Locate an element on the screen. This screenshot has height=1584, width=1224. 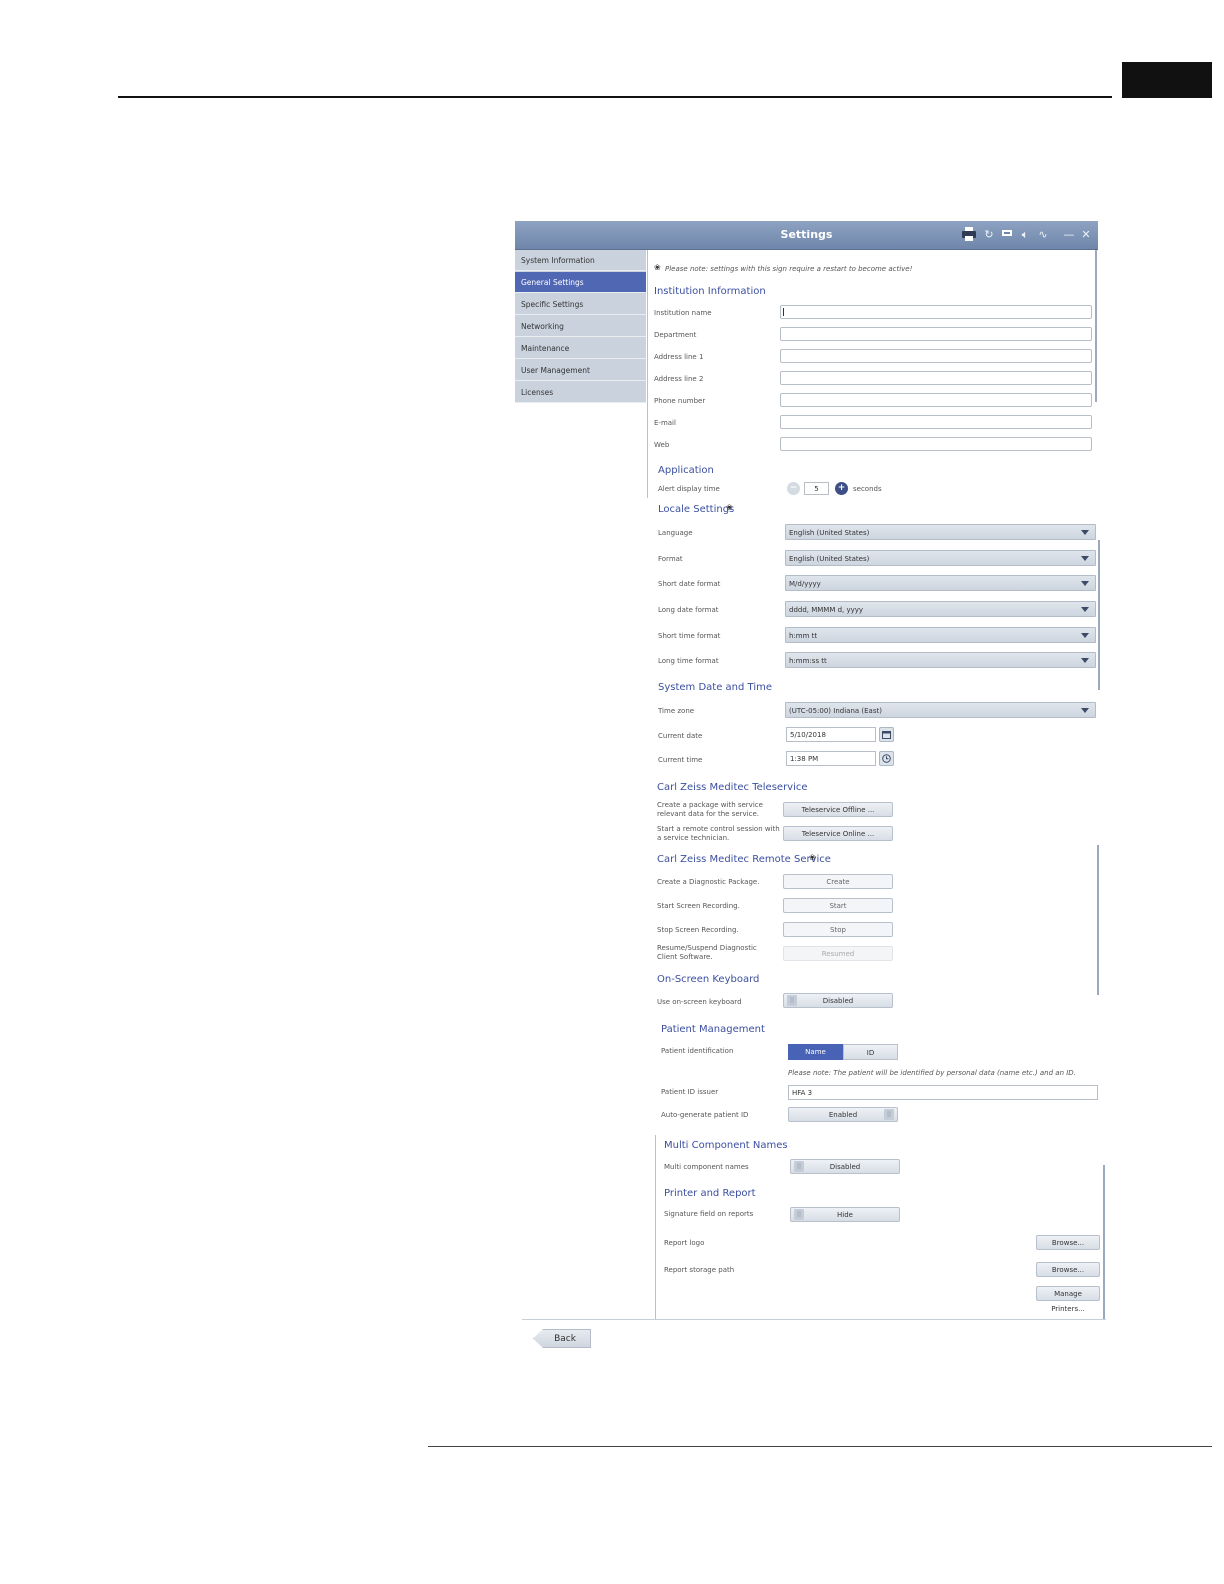
minimize-icon: — is located at coordinates (1069, 235).